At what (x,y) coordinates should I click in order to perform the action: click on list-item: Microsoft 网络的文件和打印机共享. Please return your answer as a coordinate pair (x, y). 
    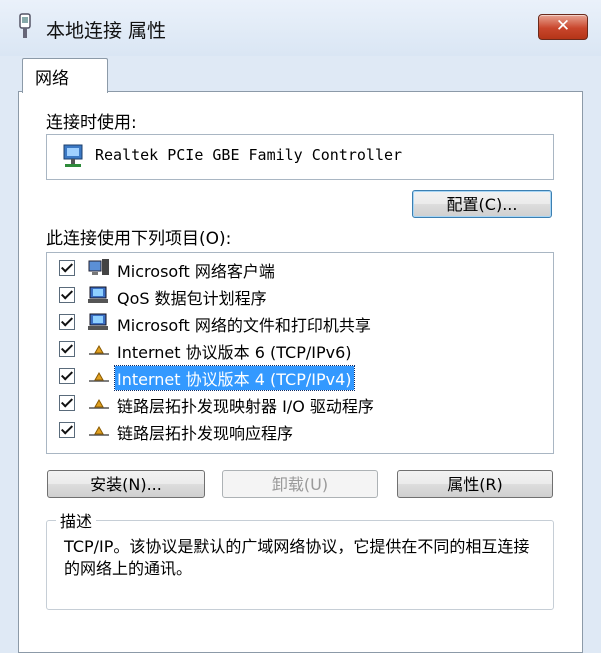
    Looking at the image, I should click on (300, 322).